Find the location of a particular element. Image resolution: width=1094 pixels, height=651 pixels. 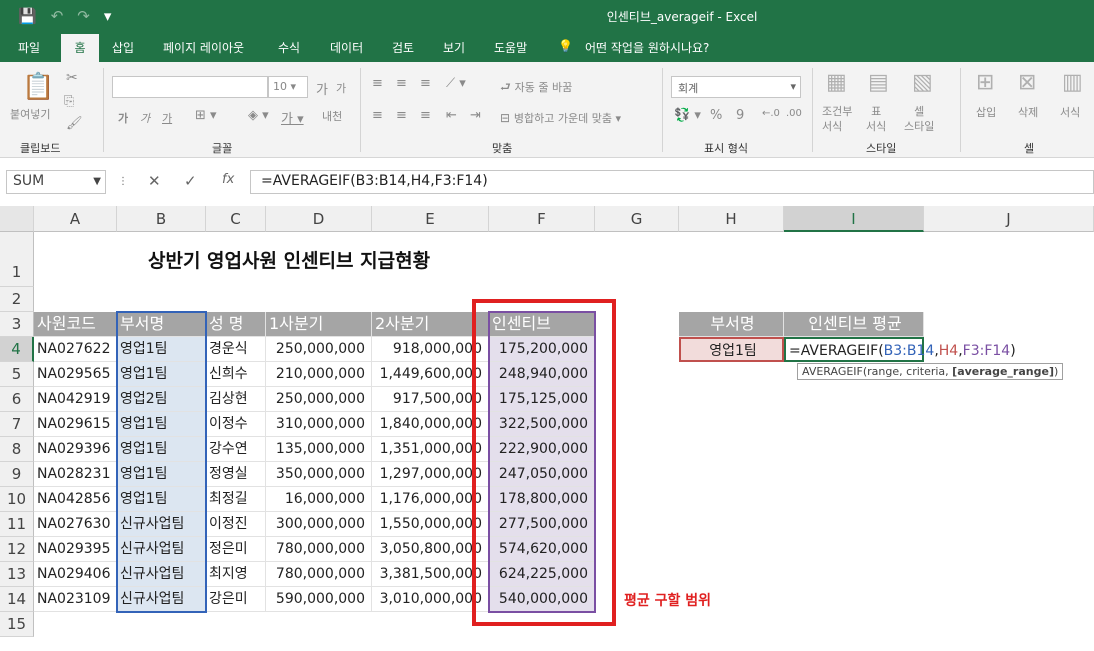

font-name-select is located at coordinates (190, 87).